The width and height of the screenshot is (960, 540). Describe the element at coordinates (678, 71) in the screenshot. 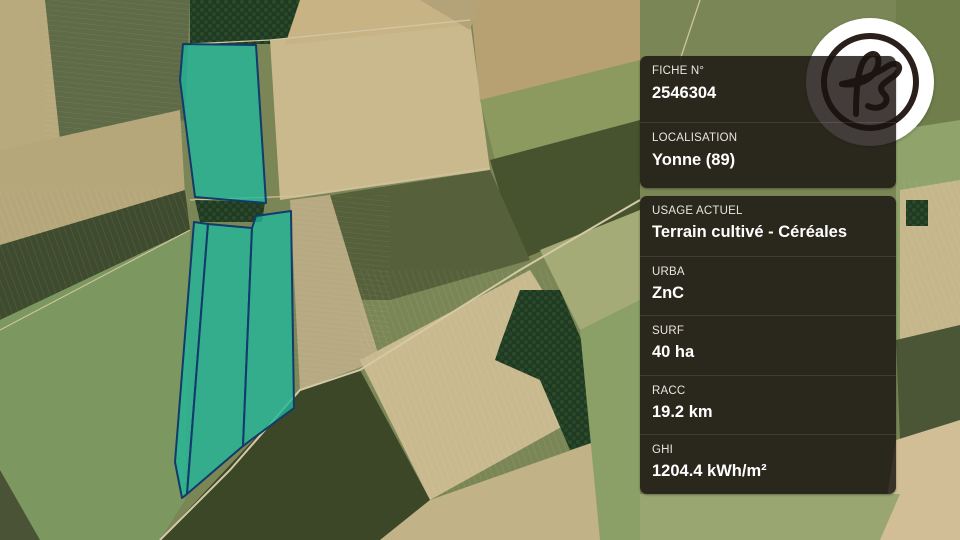

I see `fiche-number-label: FICHE N°` at that location.